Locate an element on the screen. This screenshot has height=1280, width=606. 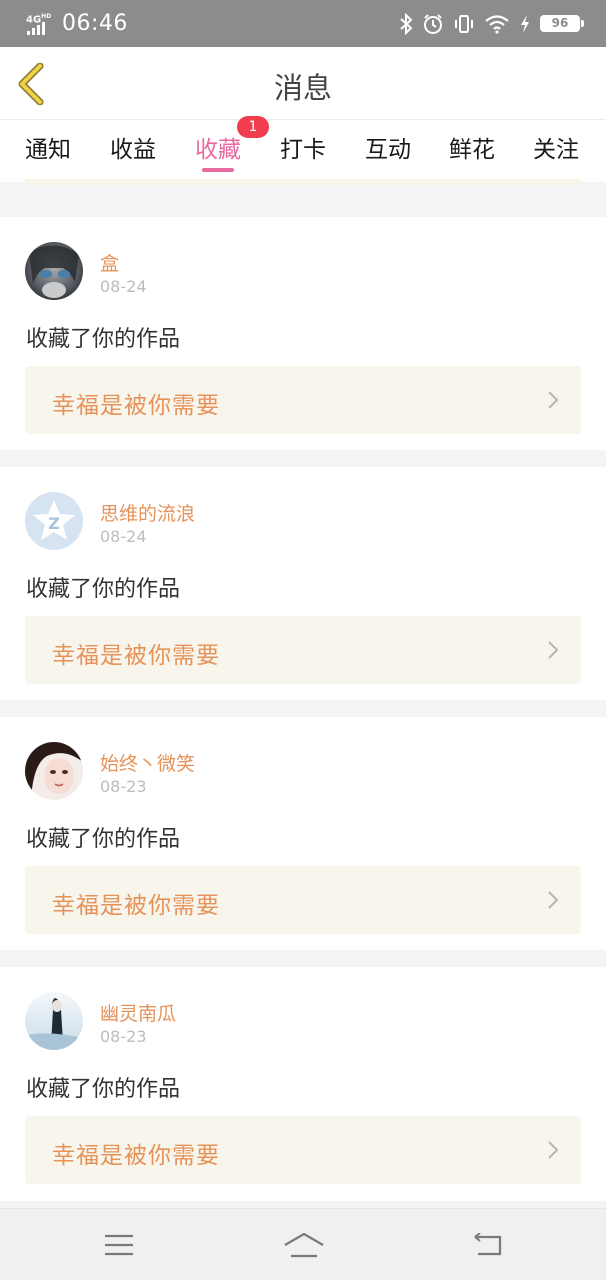
battery-level: 96 is located at coordinates (560, 23).